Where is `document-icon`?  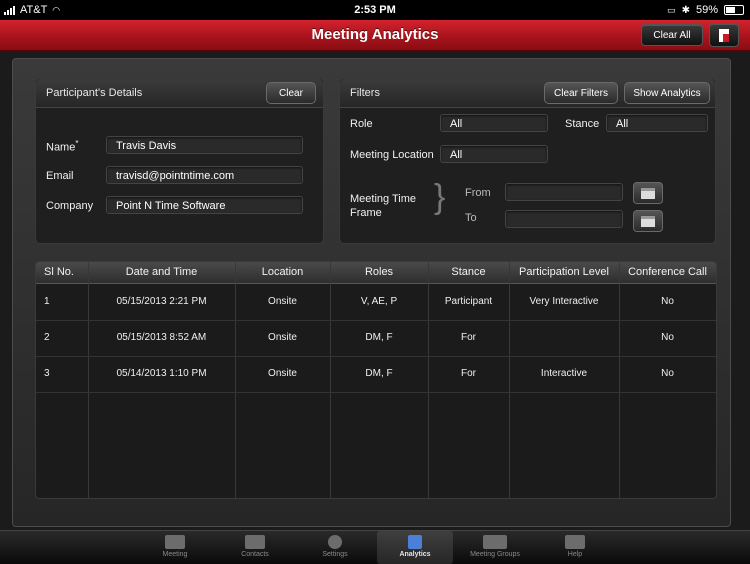
document-icon is located at coordinates (724, 35).